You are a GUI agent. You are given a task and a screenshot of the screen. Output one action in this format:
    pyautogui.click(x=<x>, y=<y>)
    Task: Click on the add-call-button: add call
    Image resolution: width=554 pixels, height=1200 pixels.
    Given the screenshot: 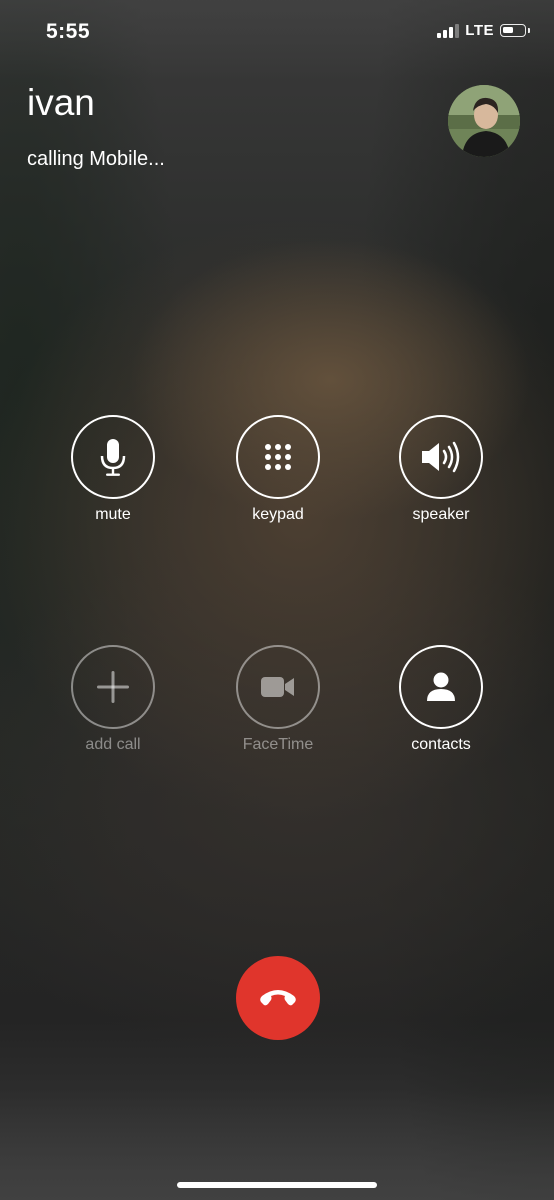 What is the action you would take?
    pyautogui.click(x=113, y=699)
    